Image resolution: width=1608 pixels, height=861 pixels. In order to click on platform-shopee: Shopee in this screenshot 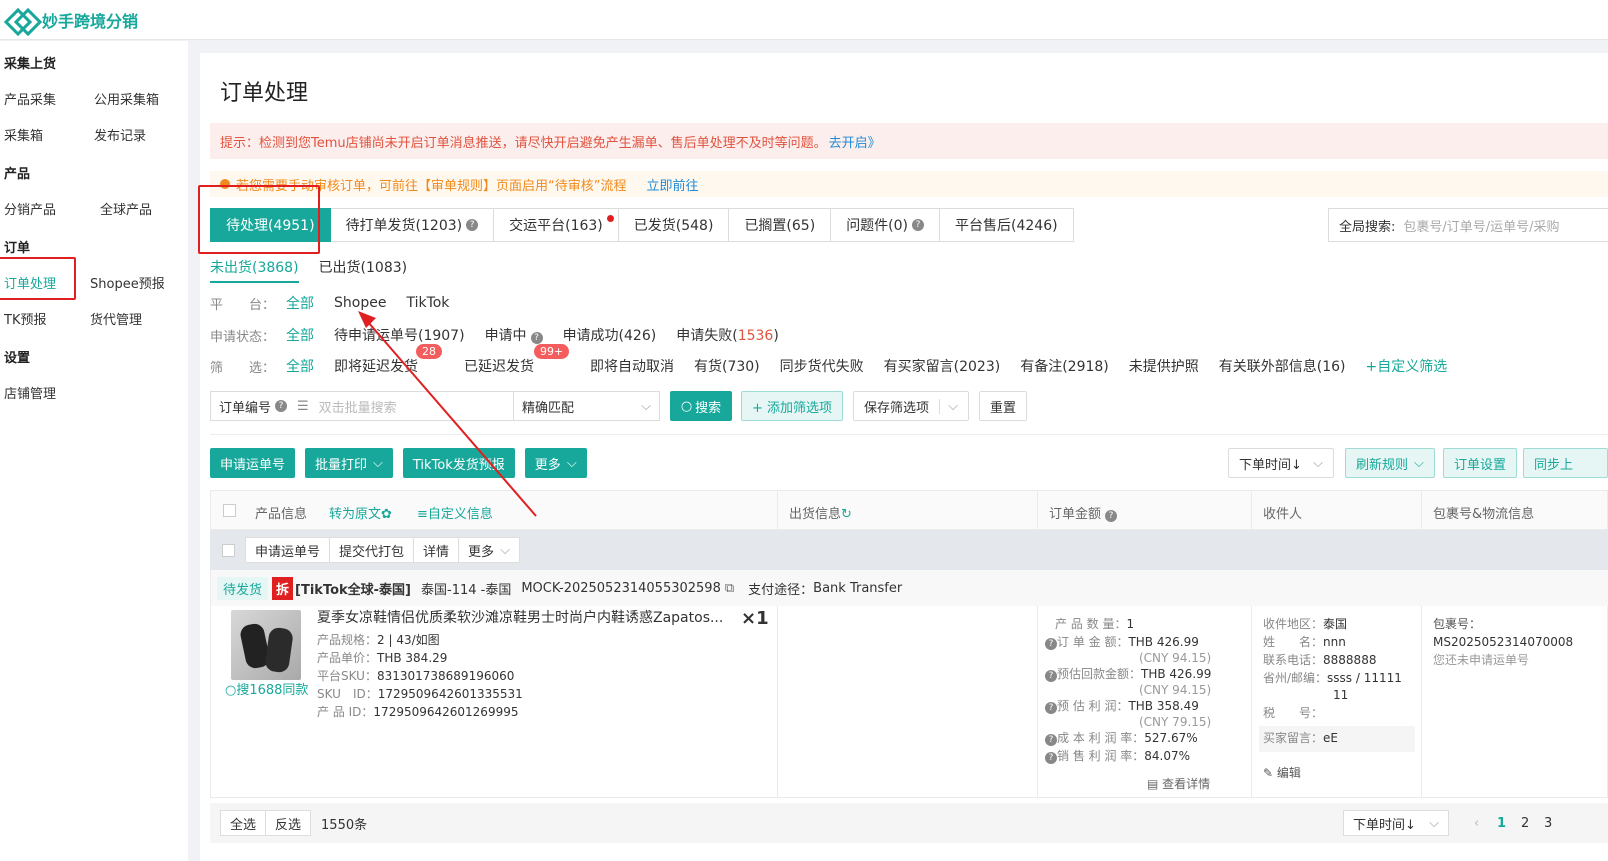, I will do `click(360, 303)`.